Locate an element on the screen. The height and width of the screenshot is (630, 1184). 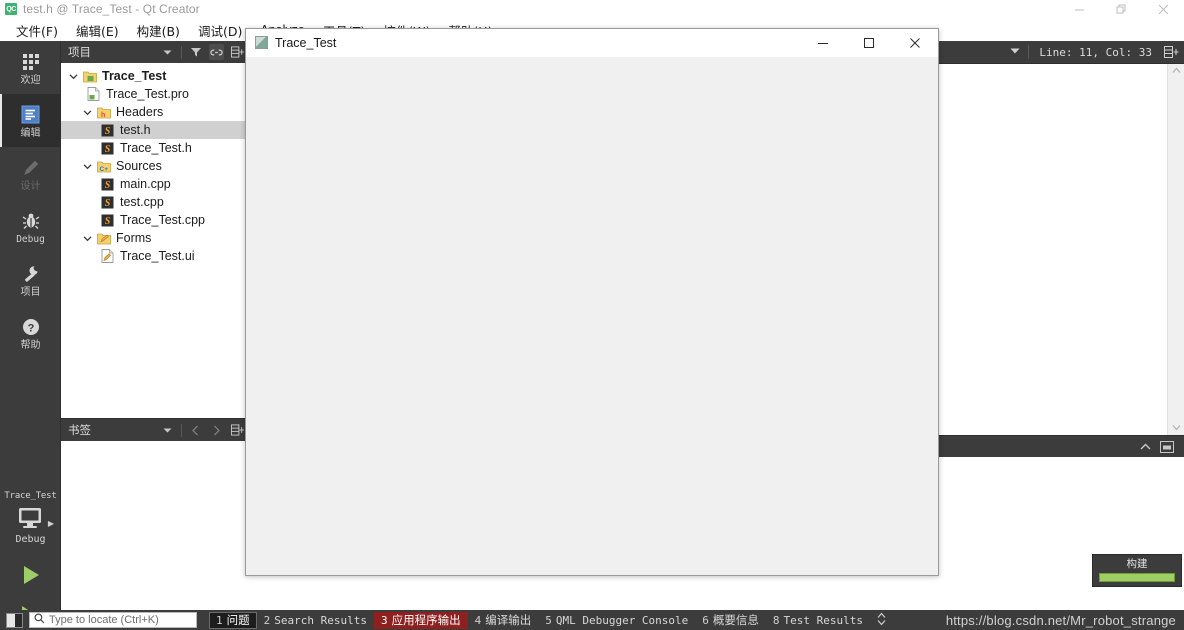
bookmarks-panel-tools is located at coordinates (203, 430).